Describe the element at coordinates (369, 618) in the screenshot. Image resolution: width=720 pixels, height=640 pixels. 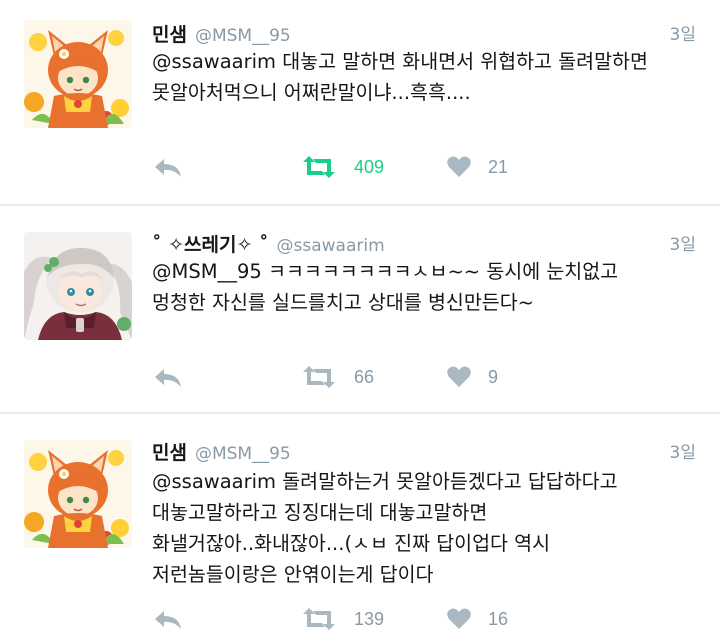
I see `retweet-count: 139` at that location.